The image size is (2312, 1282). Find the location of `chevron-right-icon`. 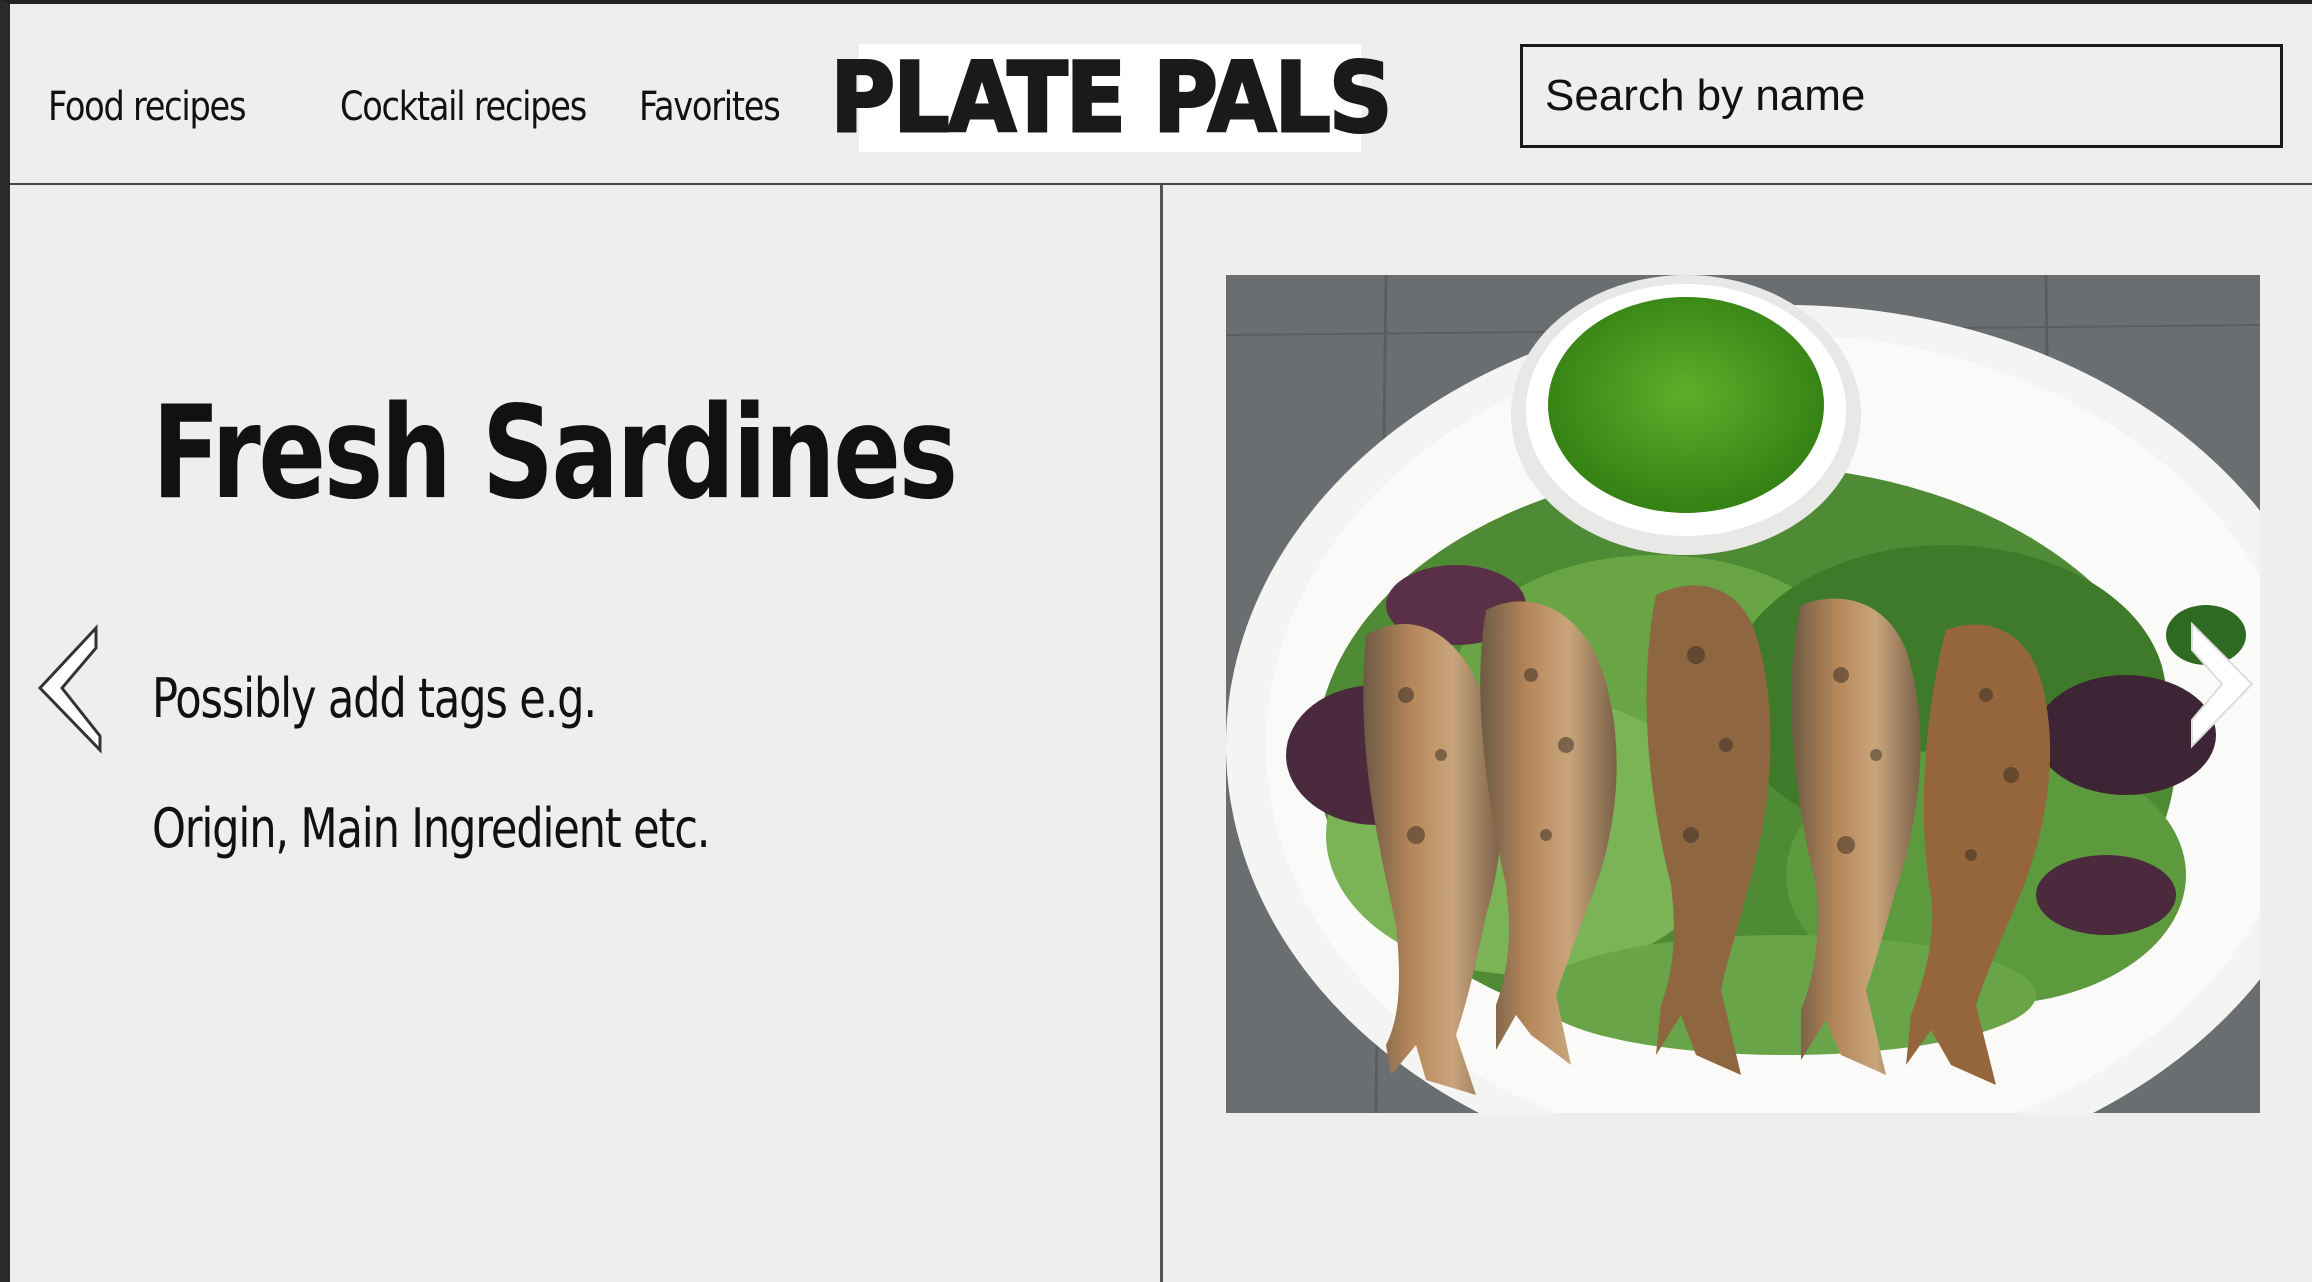

chevron-right-icon is located at coordinates (2226, 685).